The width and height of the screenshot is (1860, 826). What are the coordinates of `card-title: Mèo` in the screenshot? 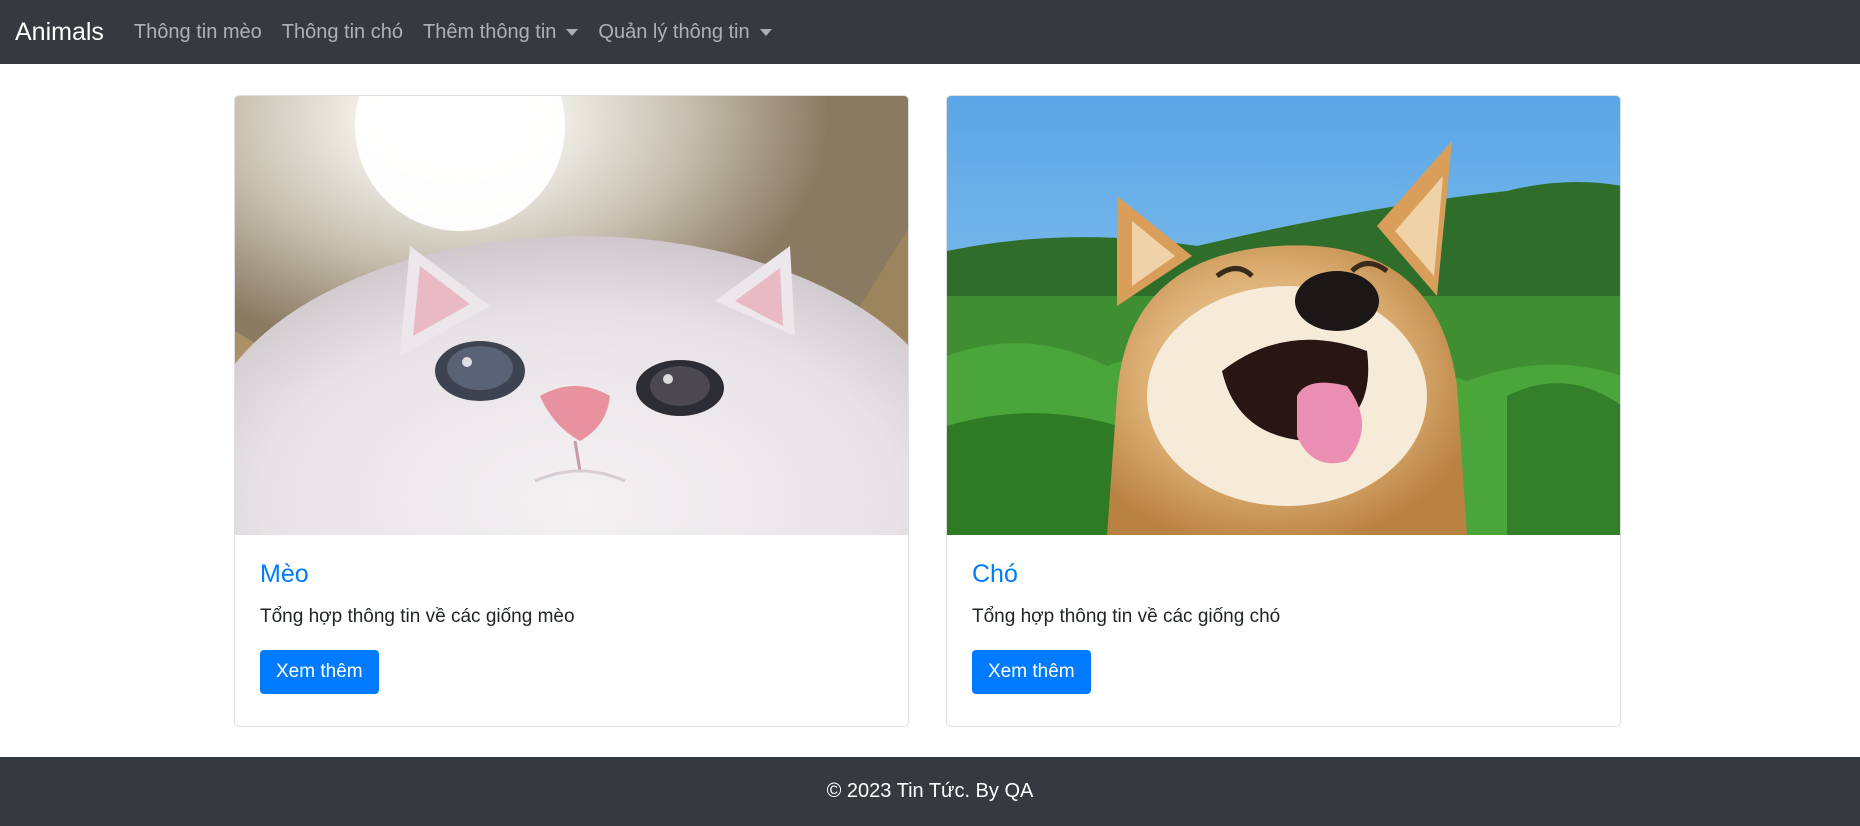 It's located at (571, 574).